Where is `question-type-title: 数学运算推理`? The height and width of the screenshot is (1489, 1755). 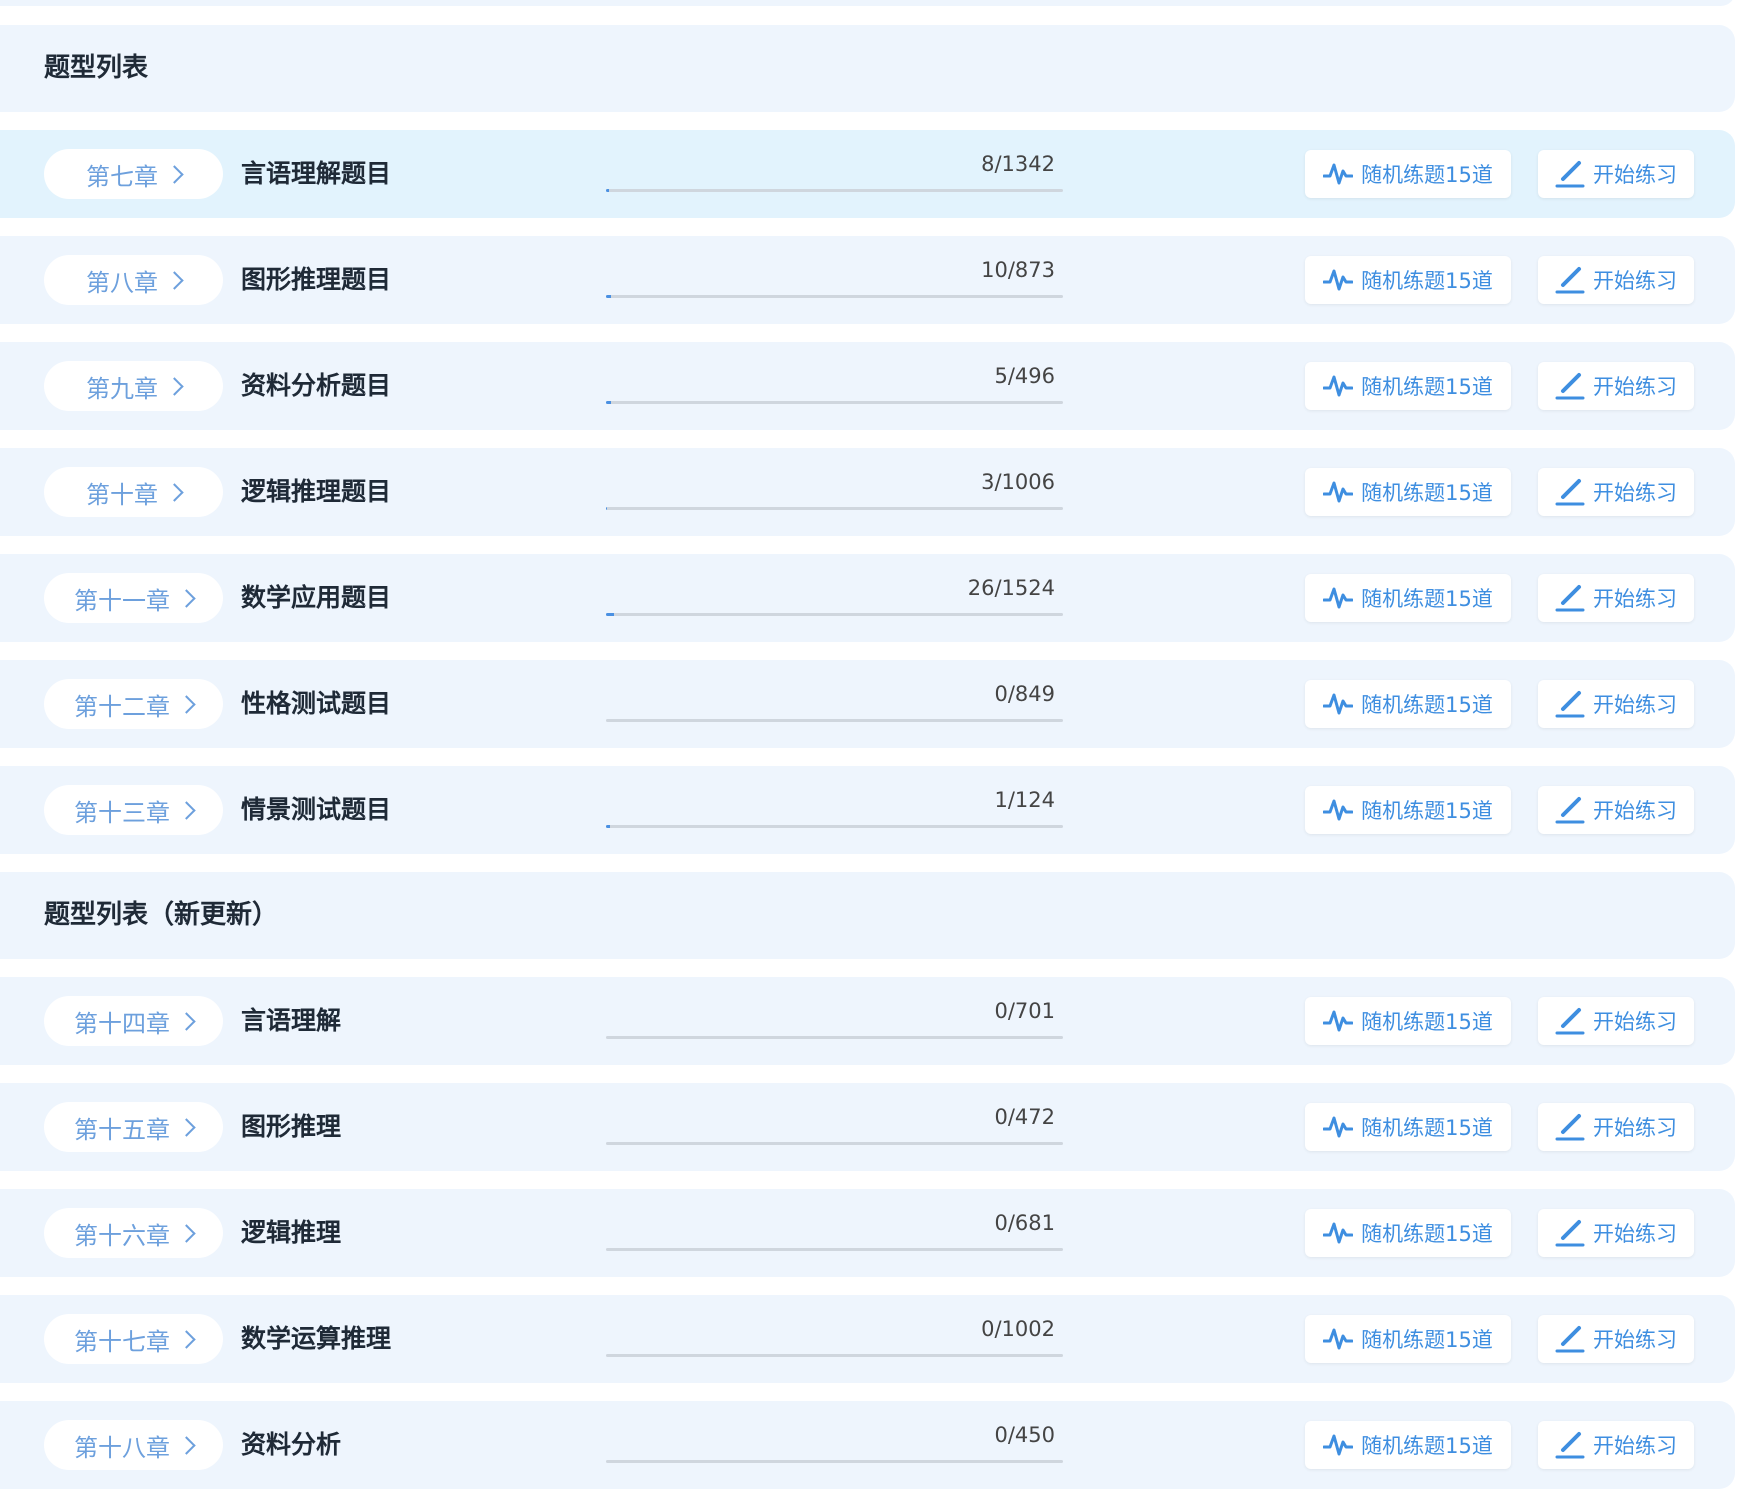
question-type-title: 数学运算推理 is located at coordinates (316, 1338).